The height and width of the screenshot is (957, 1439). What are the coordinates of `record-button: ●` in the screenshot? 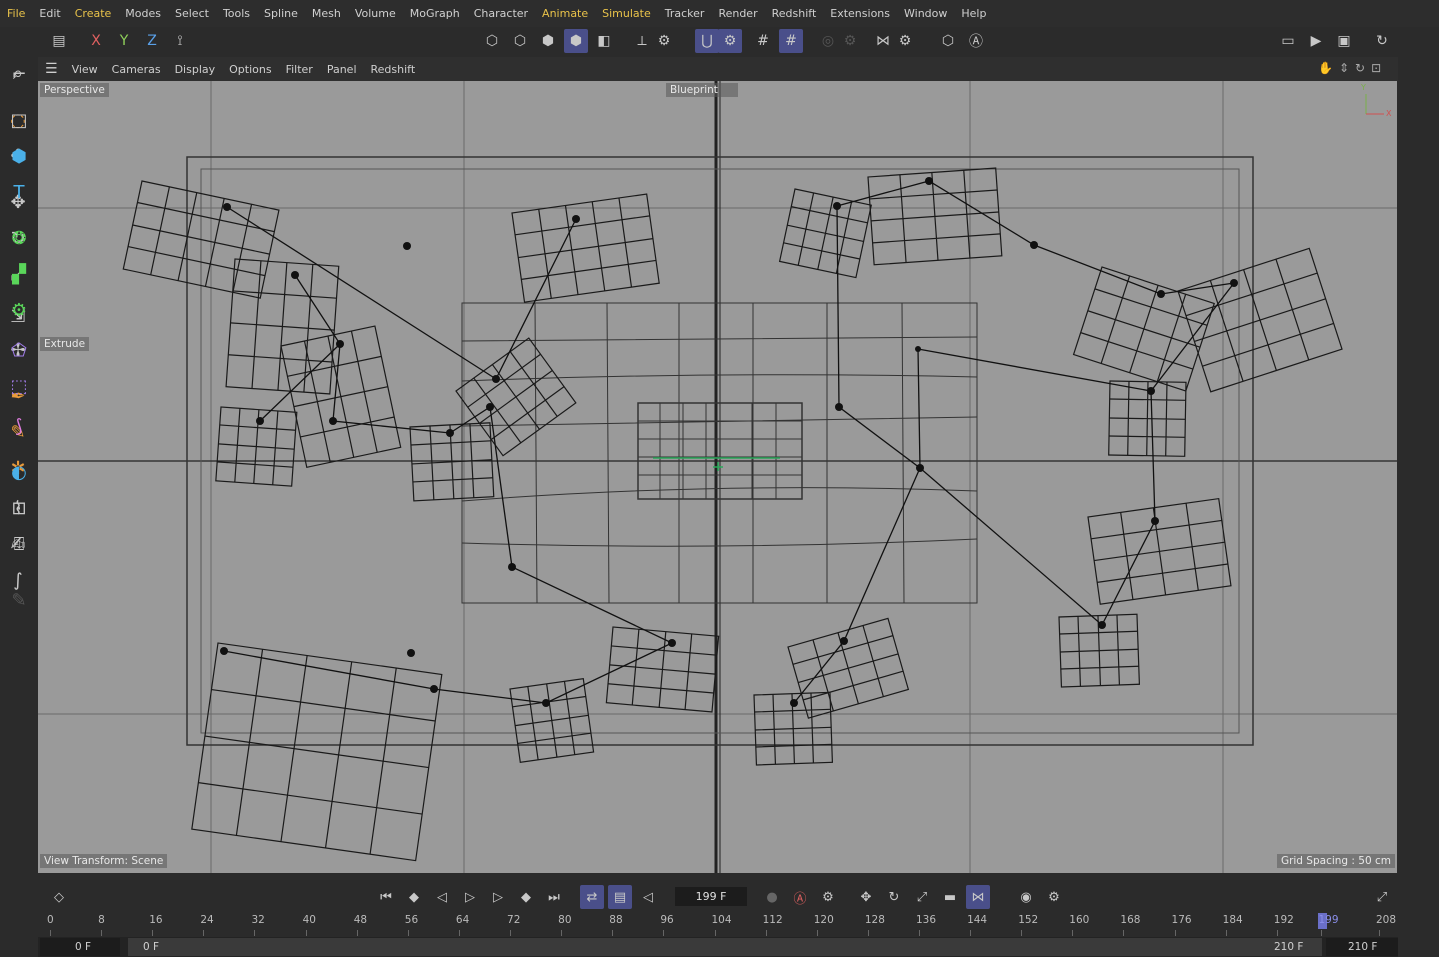 It's located at (772, 897).